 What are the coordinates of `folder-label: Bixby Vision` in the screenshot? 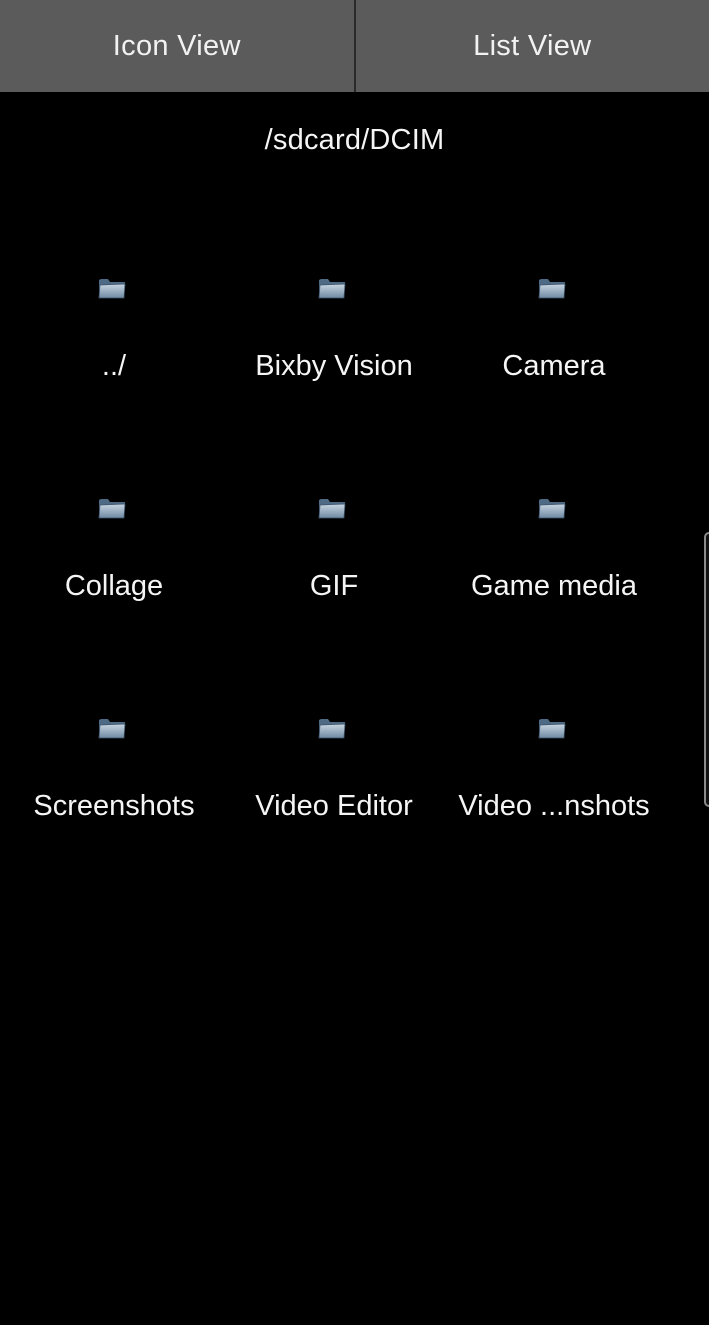 It's located at (334, 366).